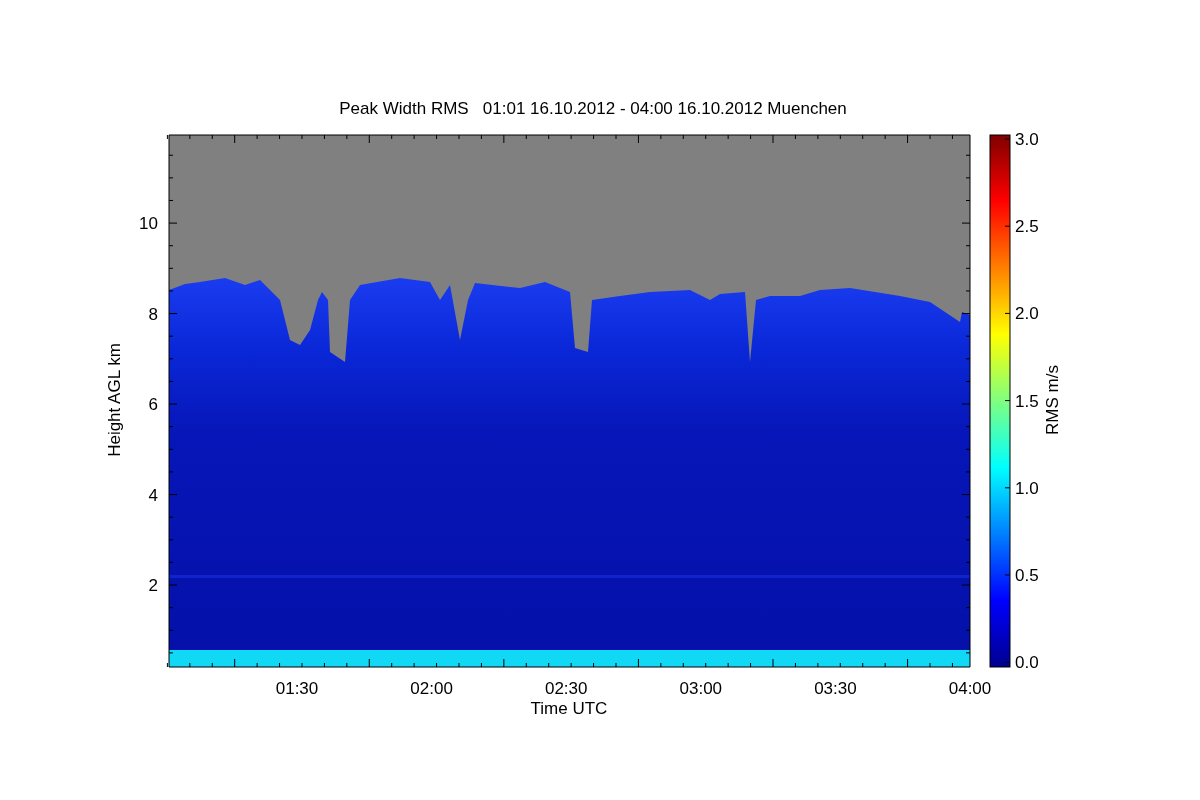  I want to click on y-tick-label: 6, so click(153, 404).